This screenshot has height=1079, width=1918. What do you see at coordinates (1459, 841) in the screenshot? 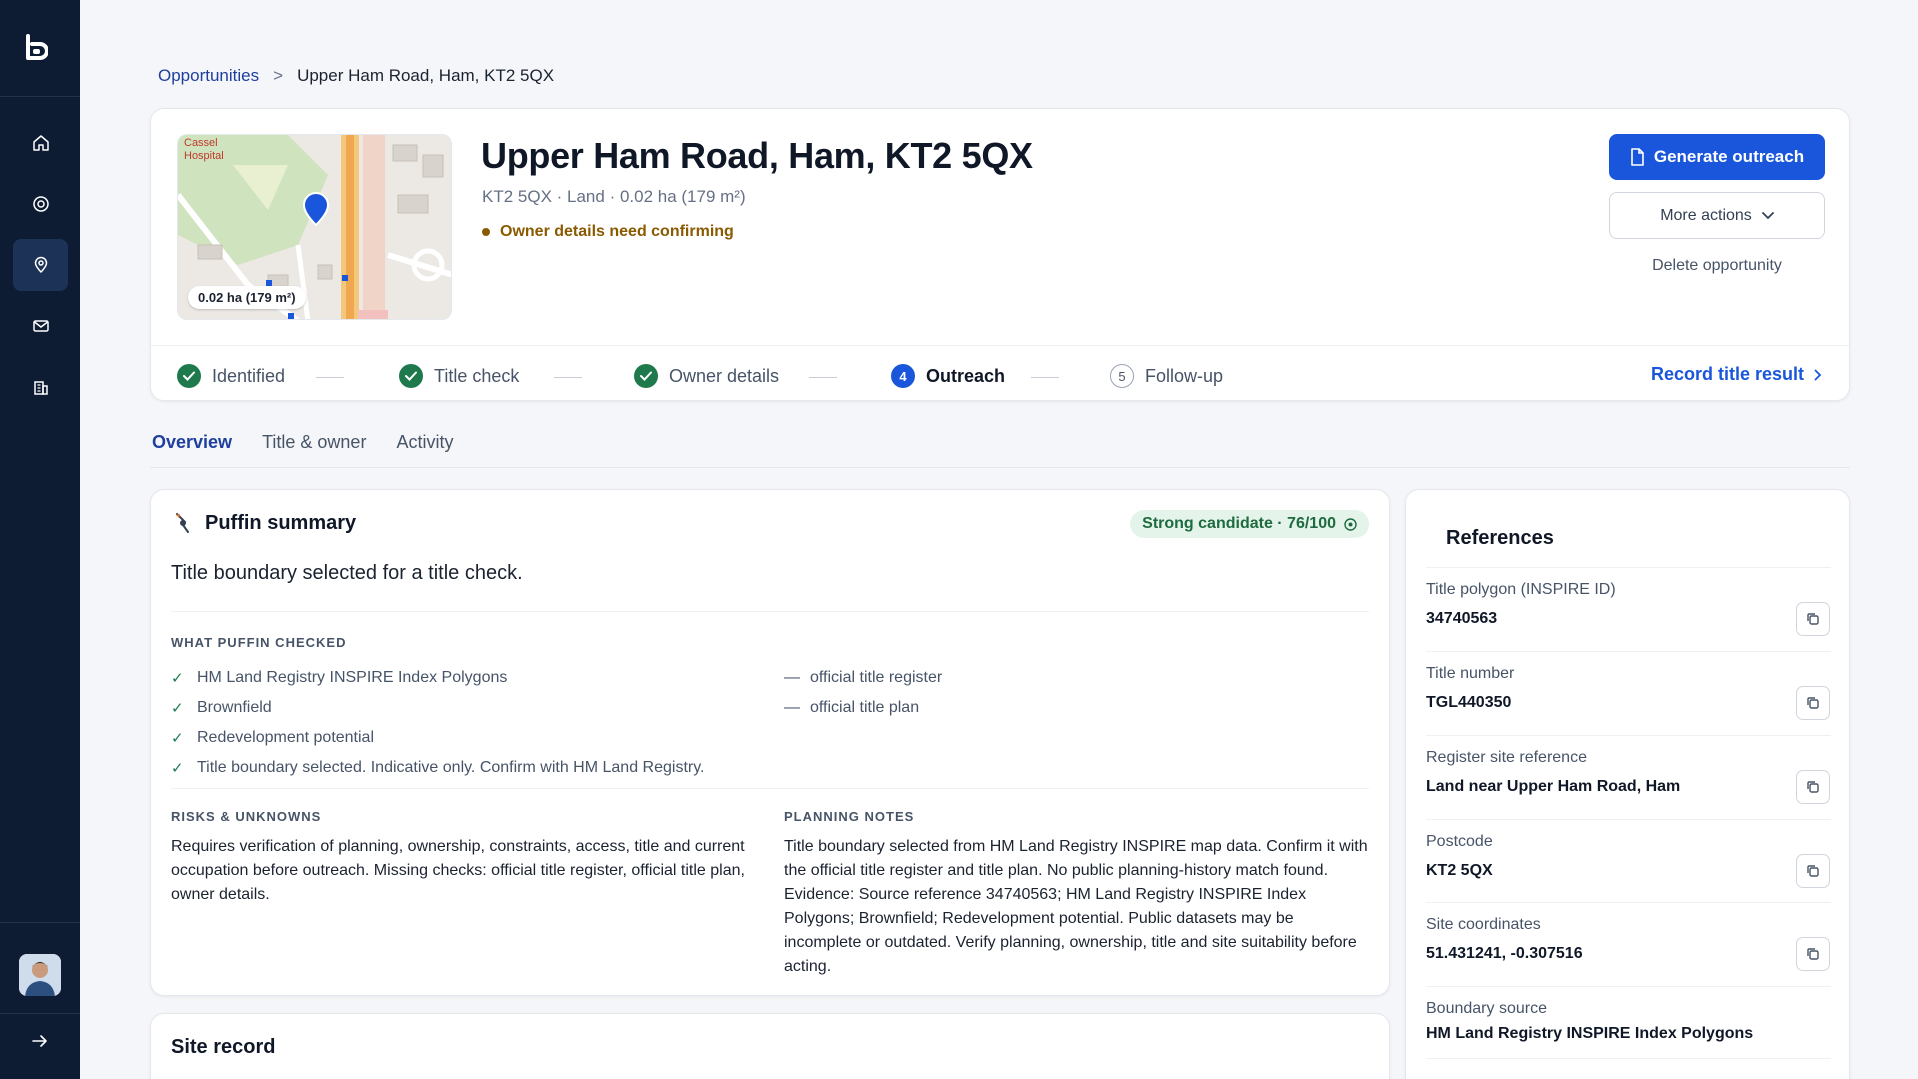
I see `reference-label: Postcode` at bounding box center [1459, 841].